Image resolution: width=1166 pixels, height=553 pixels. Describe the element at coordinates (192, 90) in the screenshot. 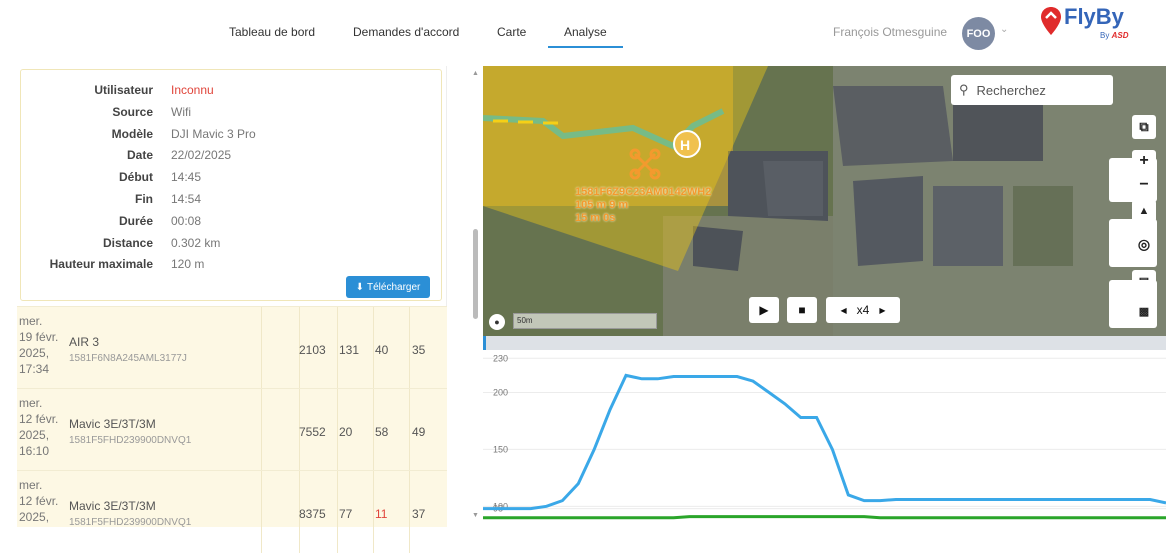

I see `detail-value: Inconnu` at that location.